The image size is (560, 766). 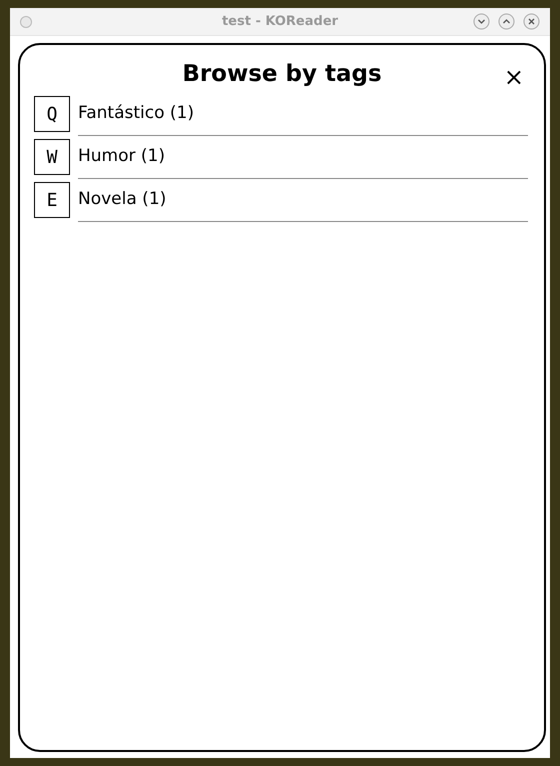 I want to click on window-title: test - KOReader, so click(x=280, y=21).